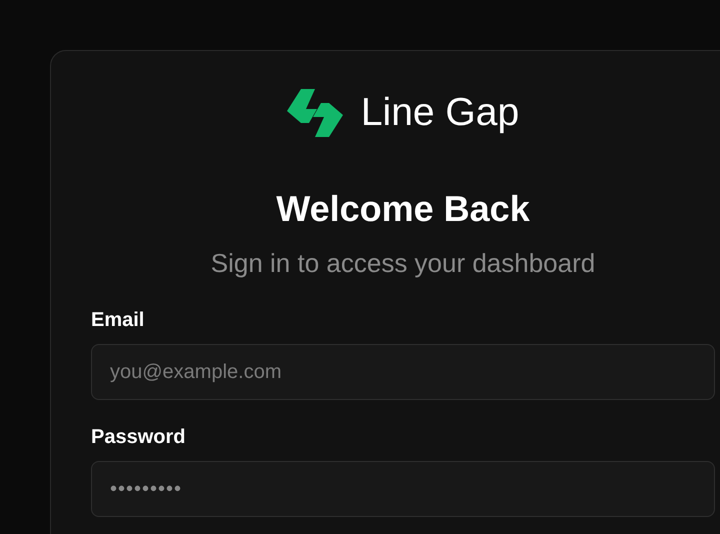 The height and width of the screenshot is (534, 720). I want to click on heading: Welcome Back, so click(403, 209).